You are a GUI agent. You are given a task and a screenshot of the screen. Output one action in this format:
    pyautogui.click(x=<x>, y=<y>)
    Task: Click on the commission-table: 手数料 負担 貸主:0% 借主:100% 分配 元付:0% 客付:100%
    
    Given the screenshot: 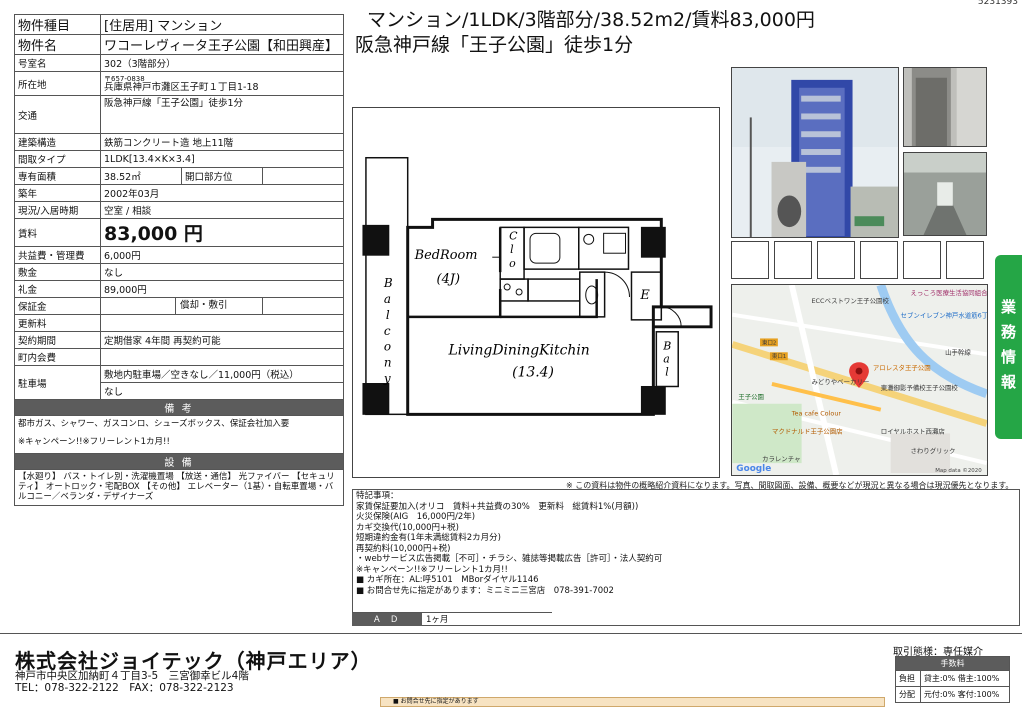 What is the action you would take?
    pyautogui.click(x=953, y=679)
    